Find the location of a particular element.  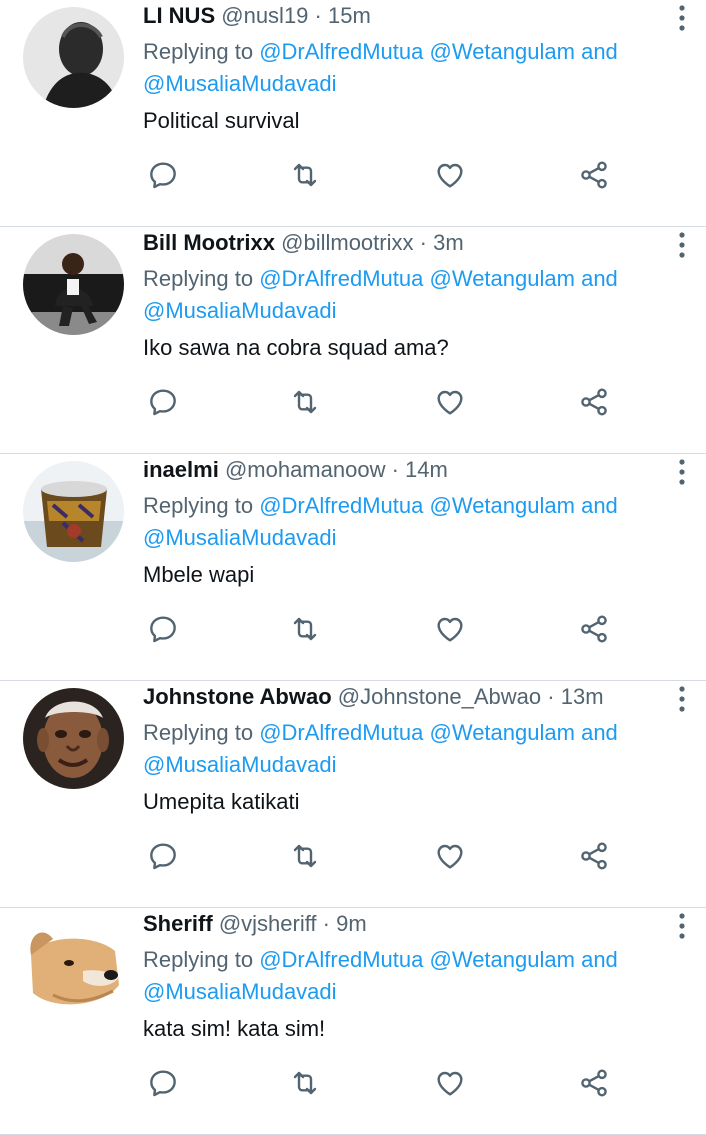

user-handle: @billmootrixx is located at coordinates (347, 242).